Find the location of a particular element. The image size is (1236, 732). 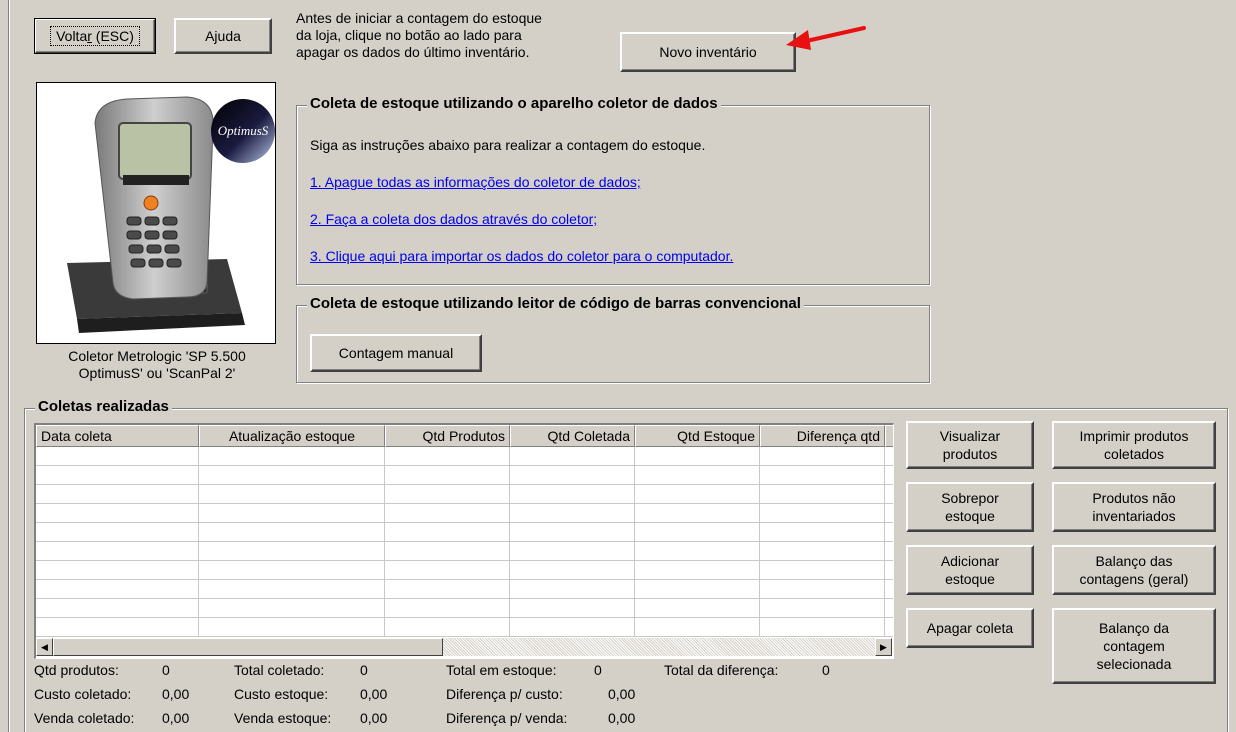

horizontal-scrollbar: ◀ ▶ is located at coordinates (464, 647).